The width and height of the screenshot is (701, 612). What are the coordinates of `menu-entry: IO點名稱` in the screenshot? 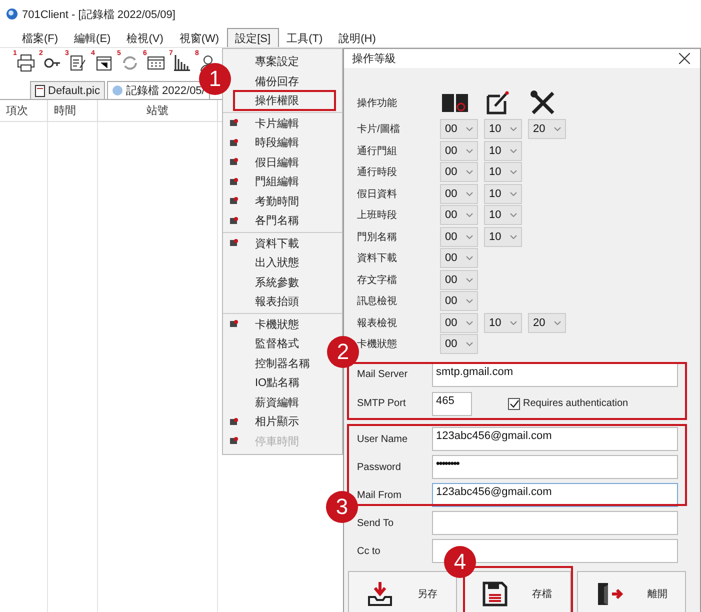 It's located at (277, 382).